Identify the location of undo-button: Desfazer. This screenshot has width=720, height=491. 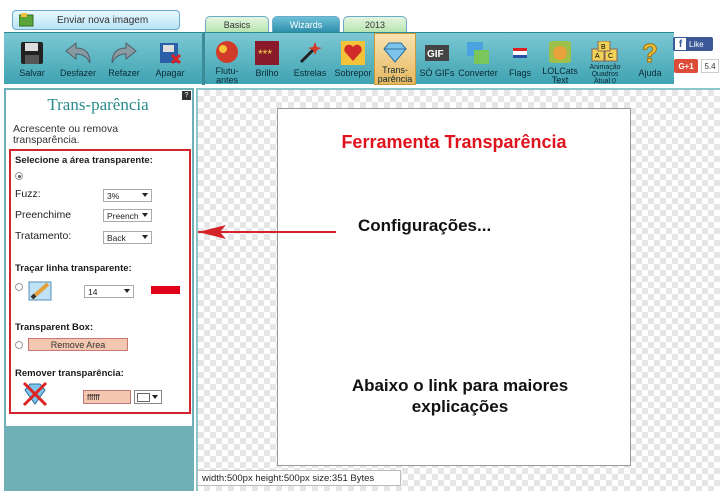
(78, 59).